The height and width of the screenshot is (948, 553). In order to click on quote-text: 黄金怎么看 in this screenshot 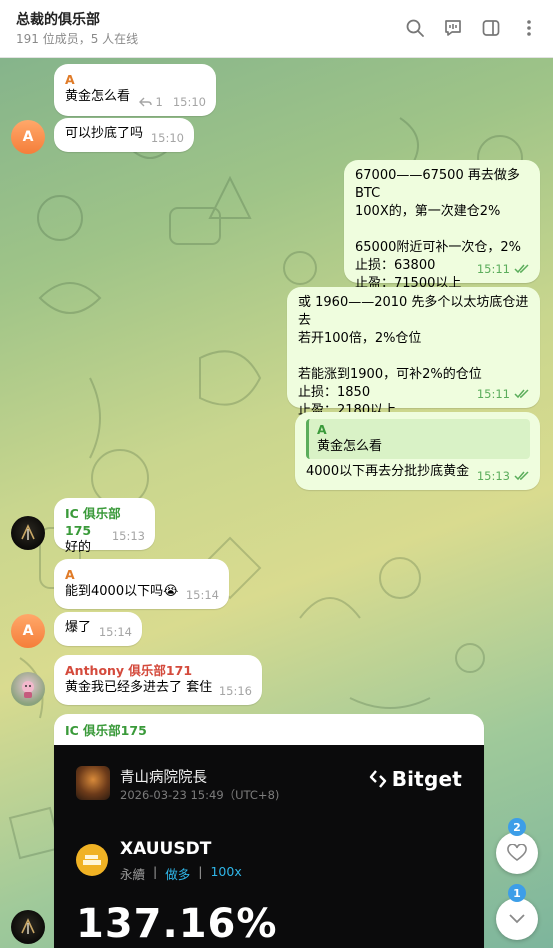, I will do `click(350, 446)`.